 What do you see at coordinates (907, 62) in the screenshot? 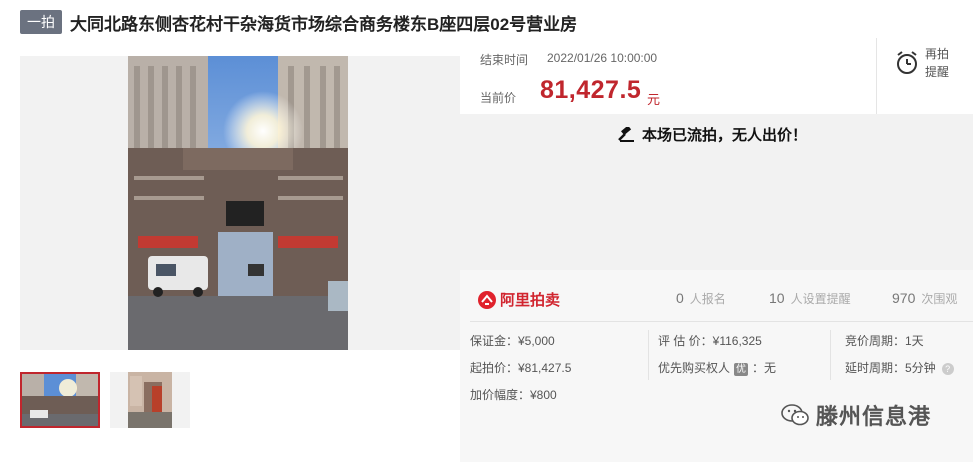
I see `alarm-clock-icon` at bounding box center [907, 62].